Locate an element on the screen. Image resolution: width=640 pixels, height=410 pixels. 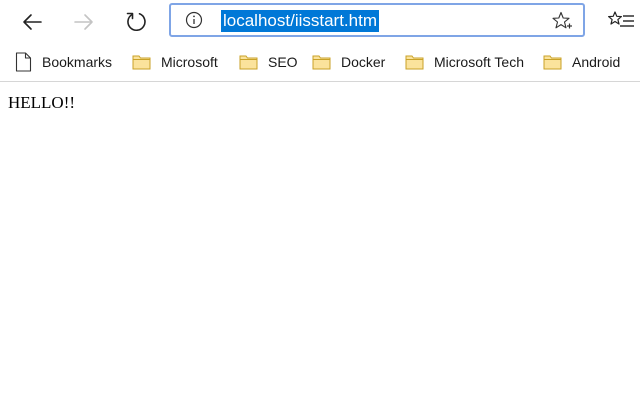
address-bar: localhost/iisstart.htm is located at coordinates (377, 20).